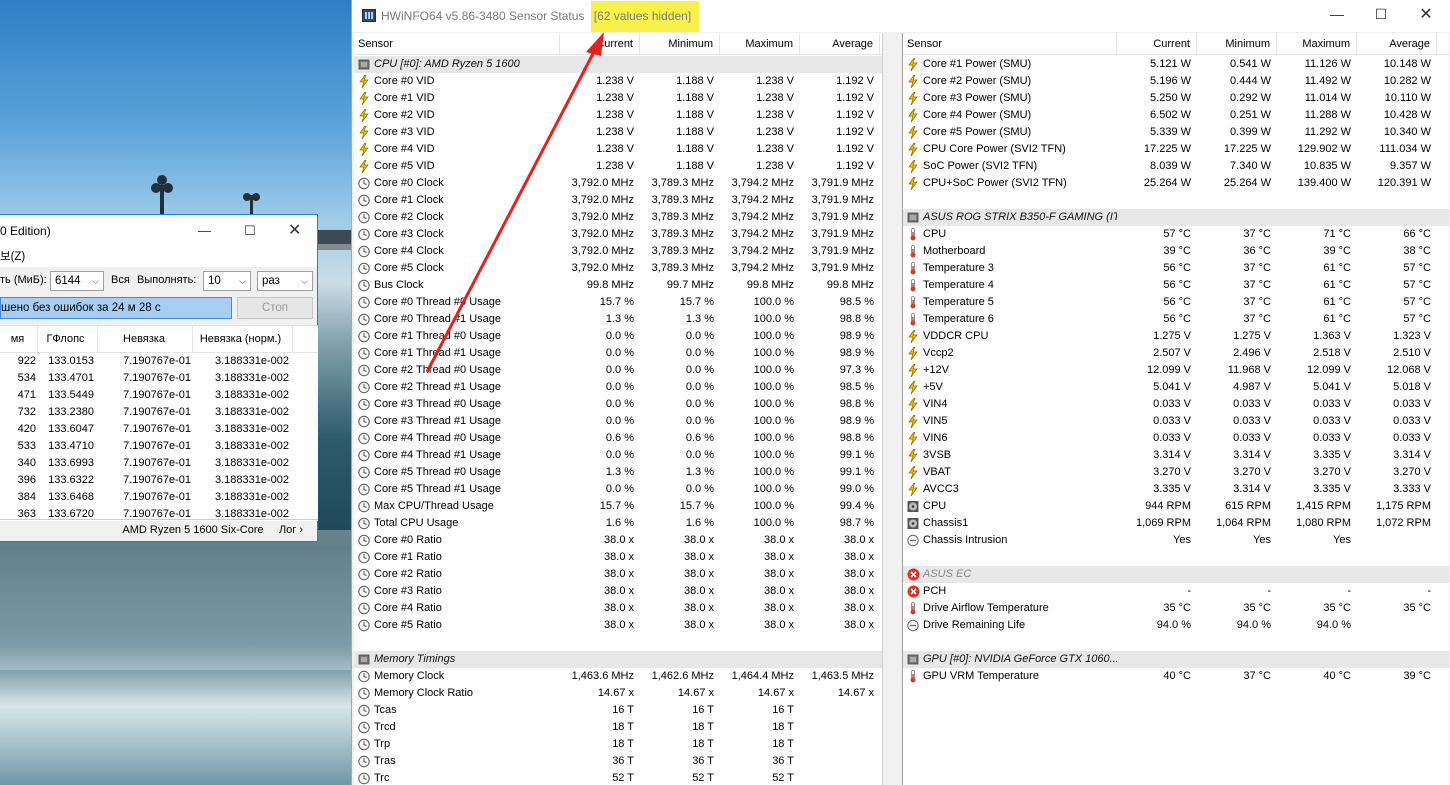  I want to click on sensor-row: Temperature 5 56 °C 37 °C 61 °C 57 °C, so click(1176, 302).